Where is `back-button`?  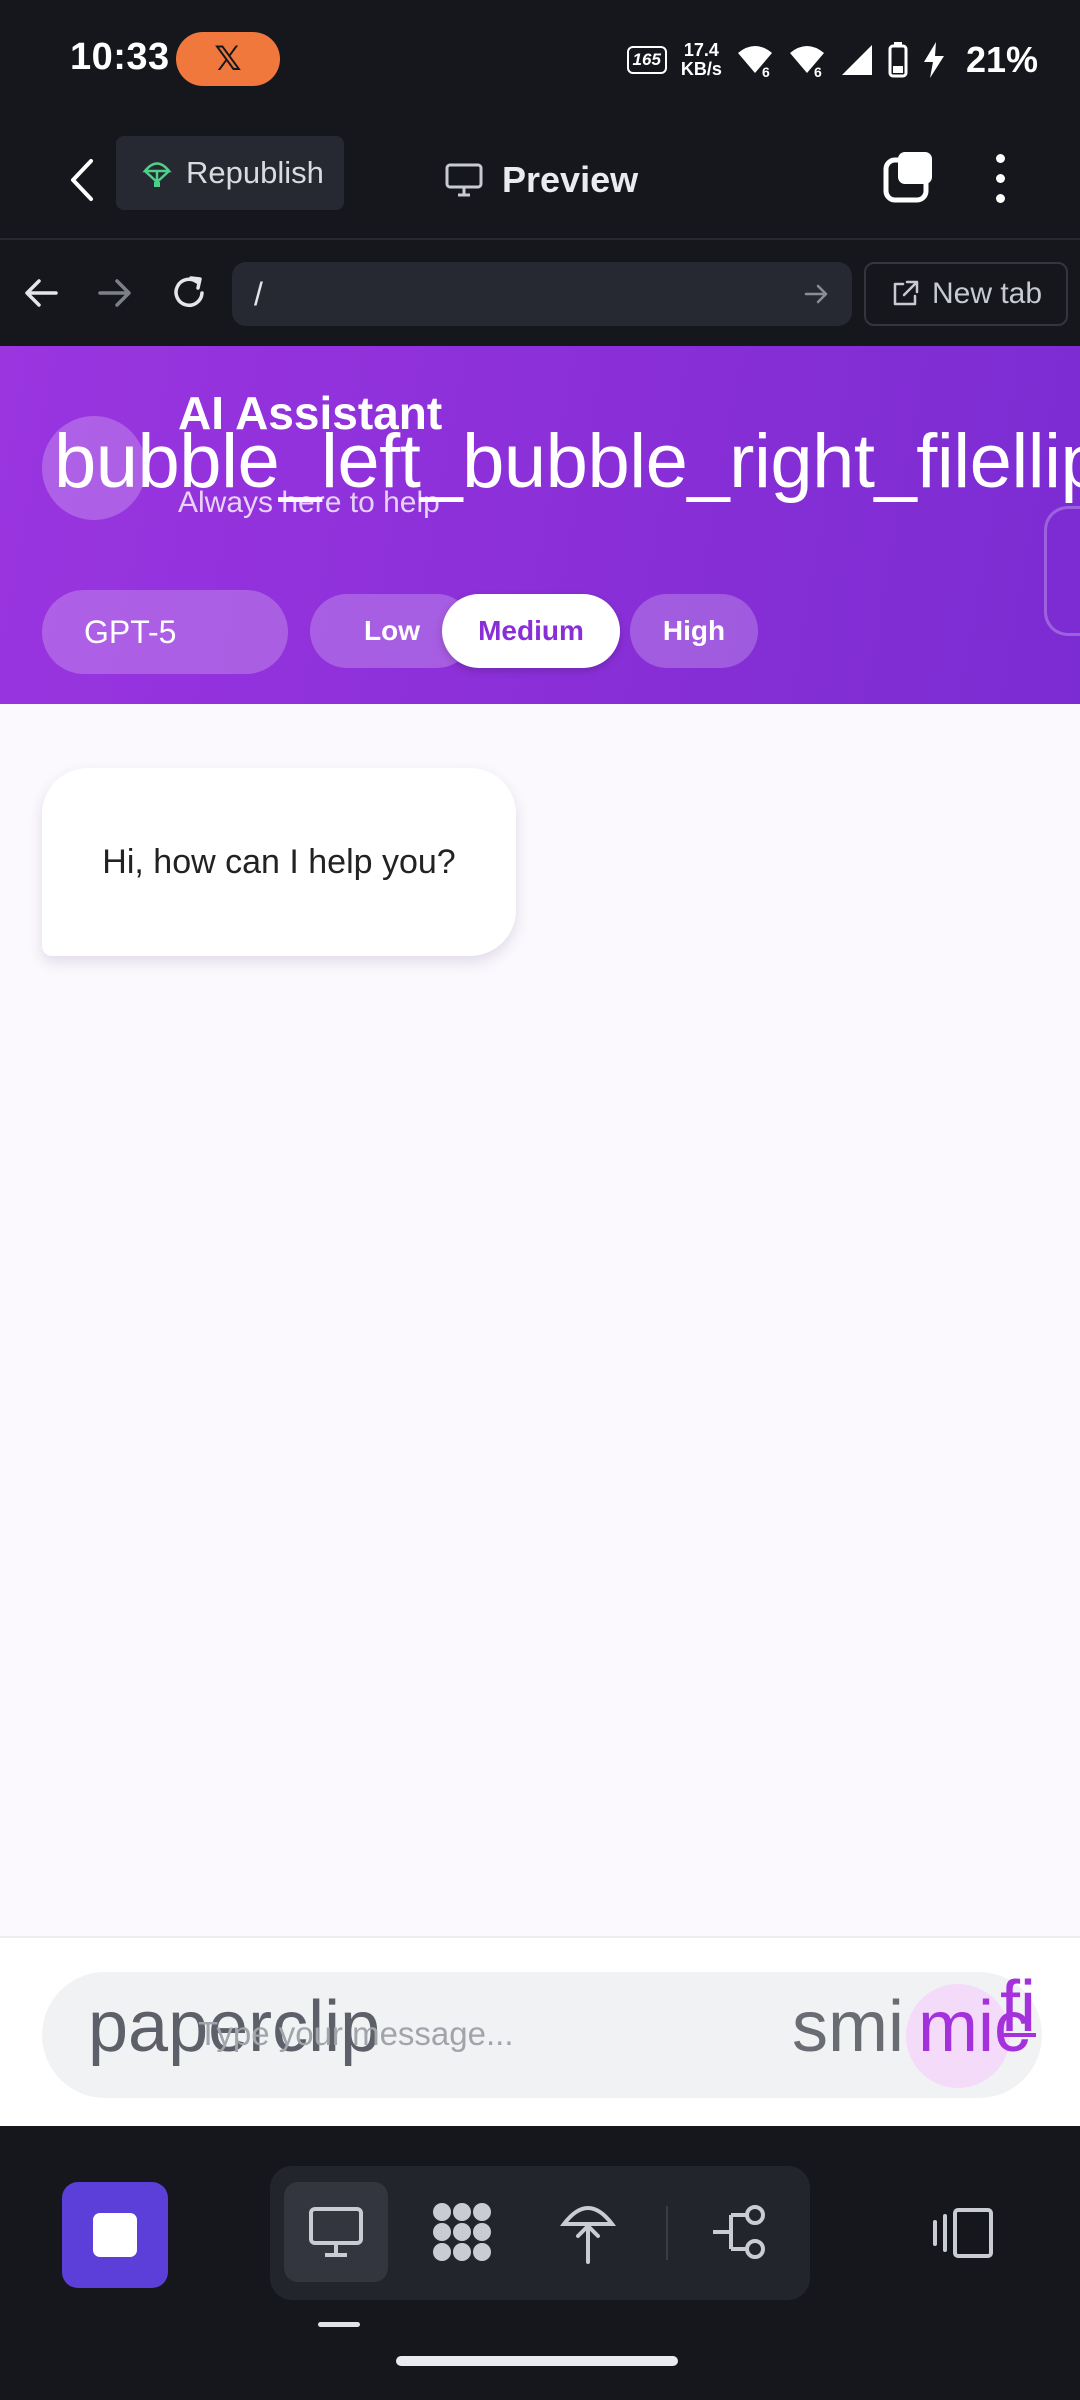
back-button is located at coordinates (82, 180).